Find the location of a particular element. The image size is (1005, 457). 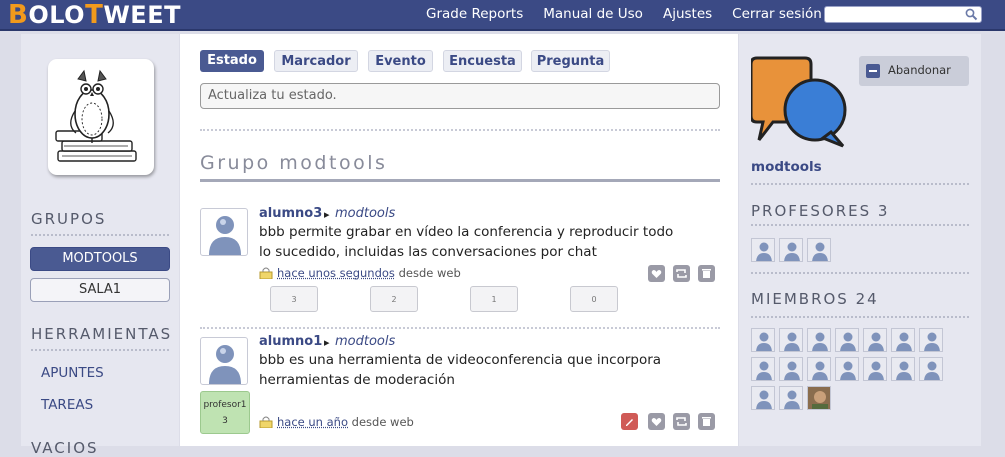

post-author: alumno1 is located at coordinates (290, 341).